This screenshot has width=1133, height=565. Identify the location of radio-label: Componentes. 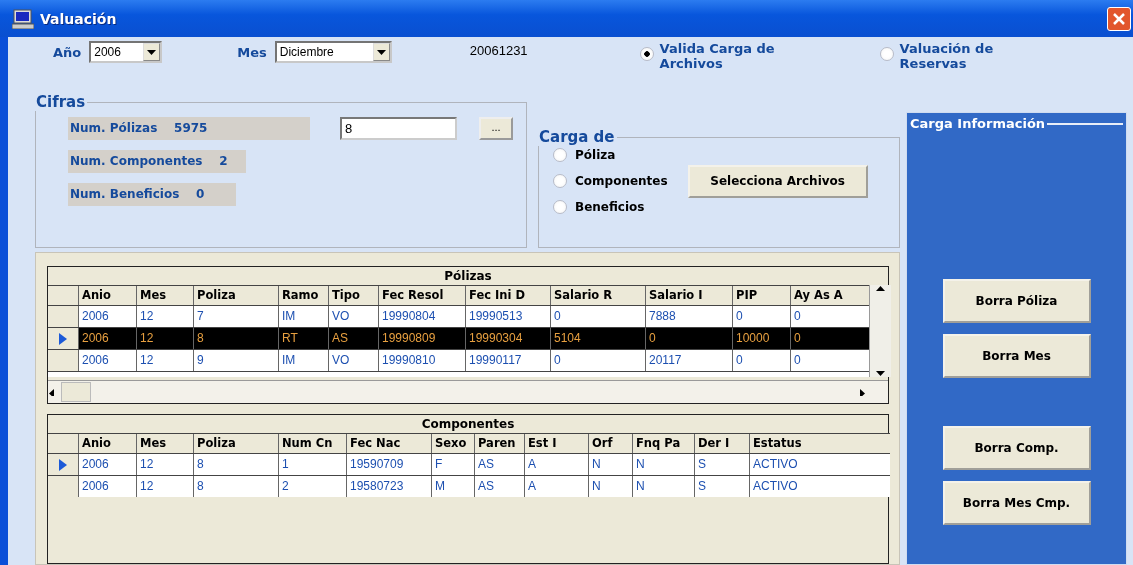
(621, 181).